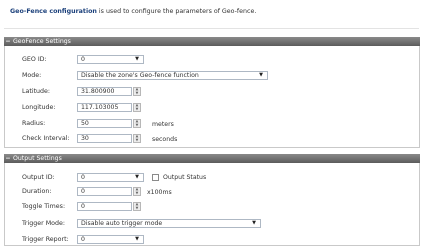 The image size is (423, 246). I want to click on geofence-section-title: GeoFence Settings, so click(42, 41).